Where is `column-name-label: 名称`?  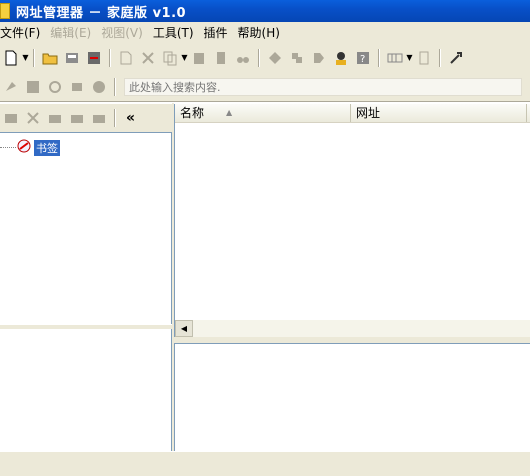
column-name-label: 名称 is located at coordinates (192, 113).